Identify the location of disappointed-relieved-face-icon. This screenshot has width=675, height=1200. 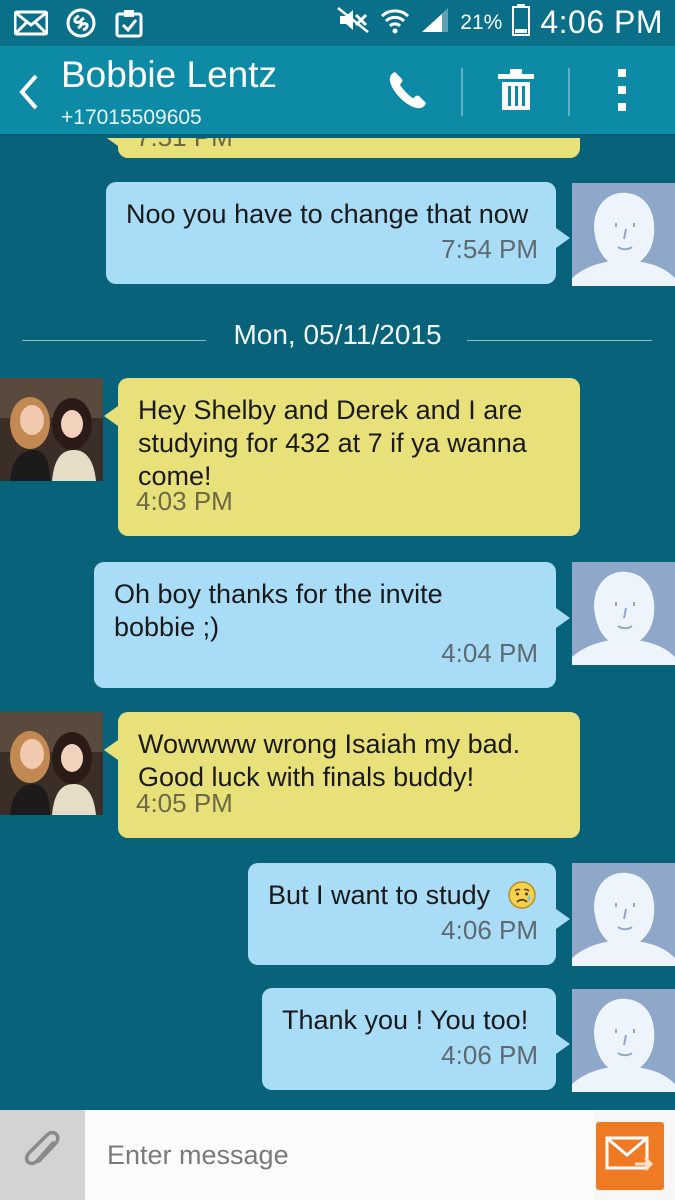
(522, 899).